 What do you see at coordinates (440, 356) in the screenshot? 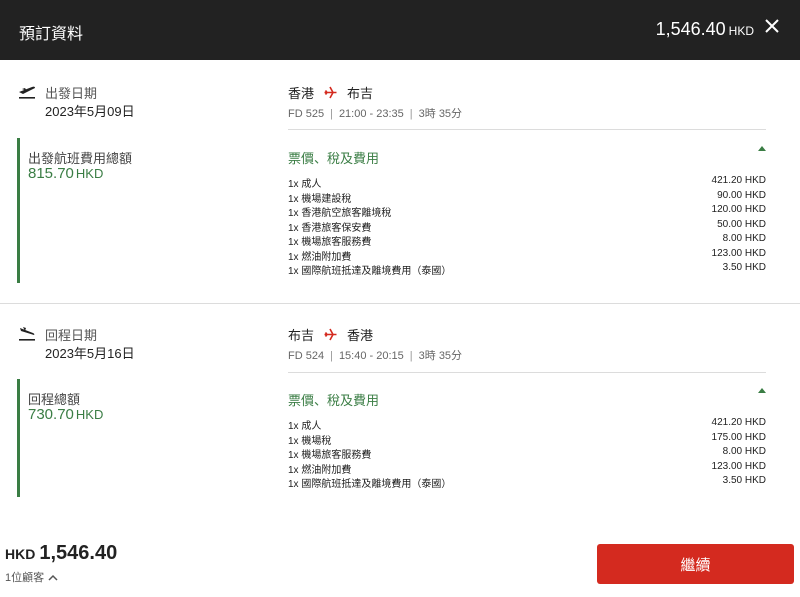
I see `return-flight-duration: 3時 35分` at bounding box center [440, 356].